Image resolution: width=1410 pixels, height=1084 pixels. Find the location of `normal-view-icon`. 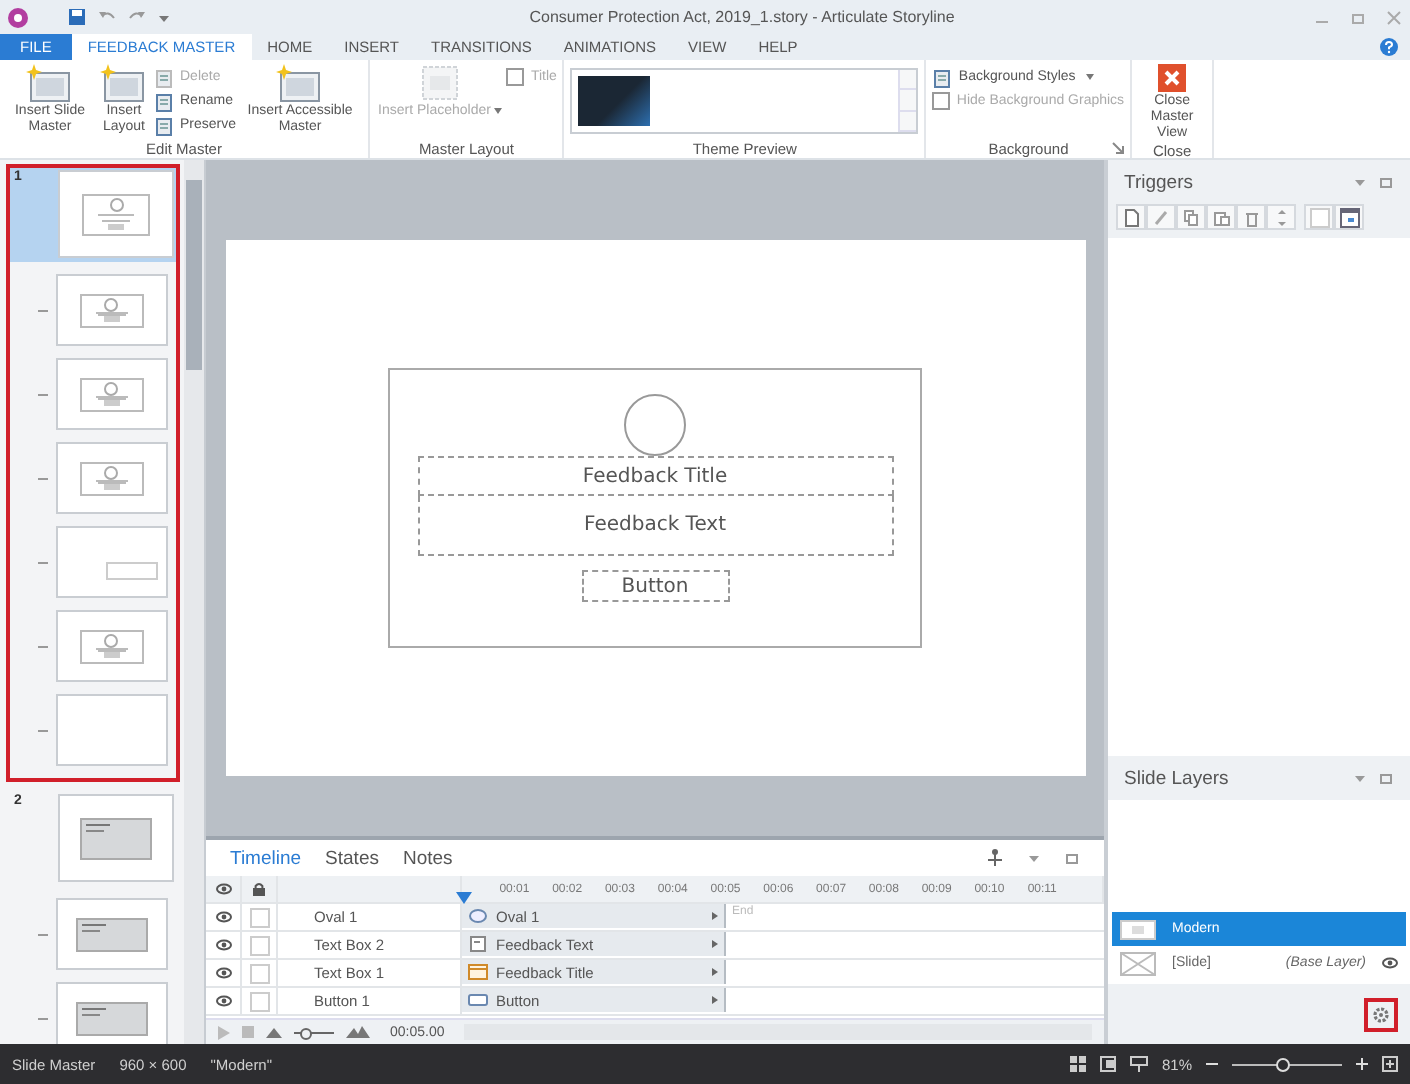

normal-view-icon is located at coordinates (1107, 1064).